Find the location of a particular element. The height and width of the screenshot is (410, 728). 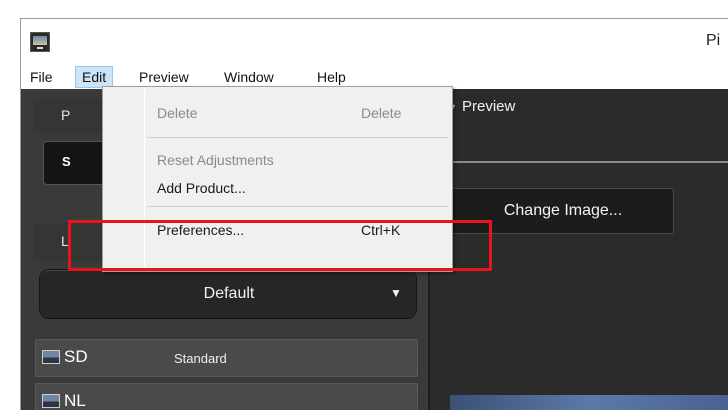

picture-control-dropdown: Default ▼ is located at coordinates (228, 294).